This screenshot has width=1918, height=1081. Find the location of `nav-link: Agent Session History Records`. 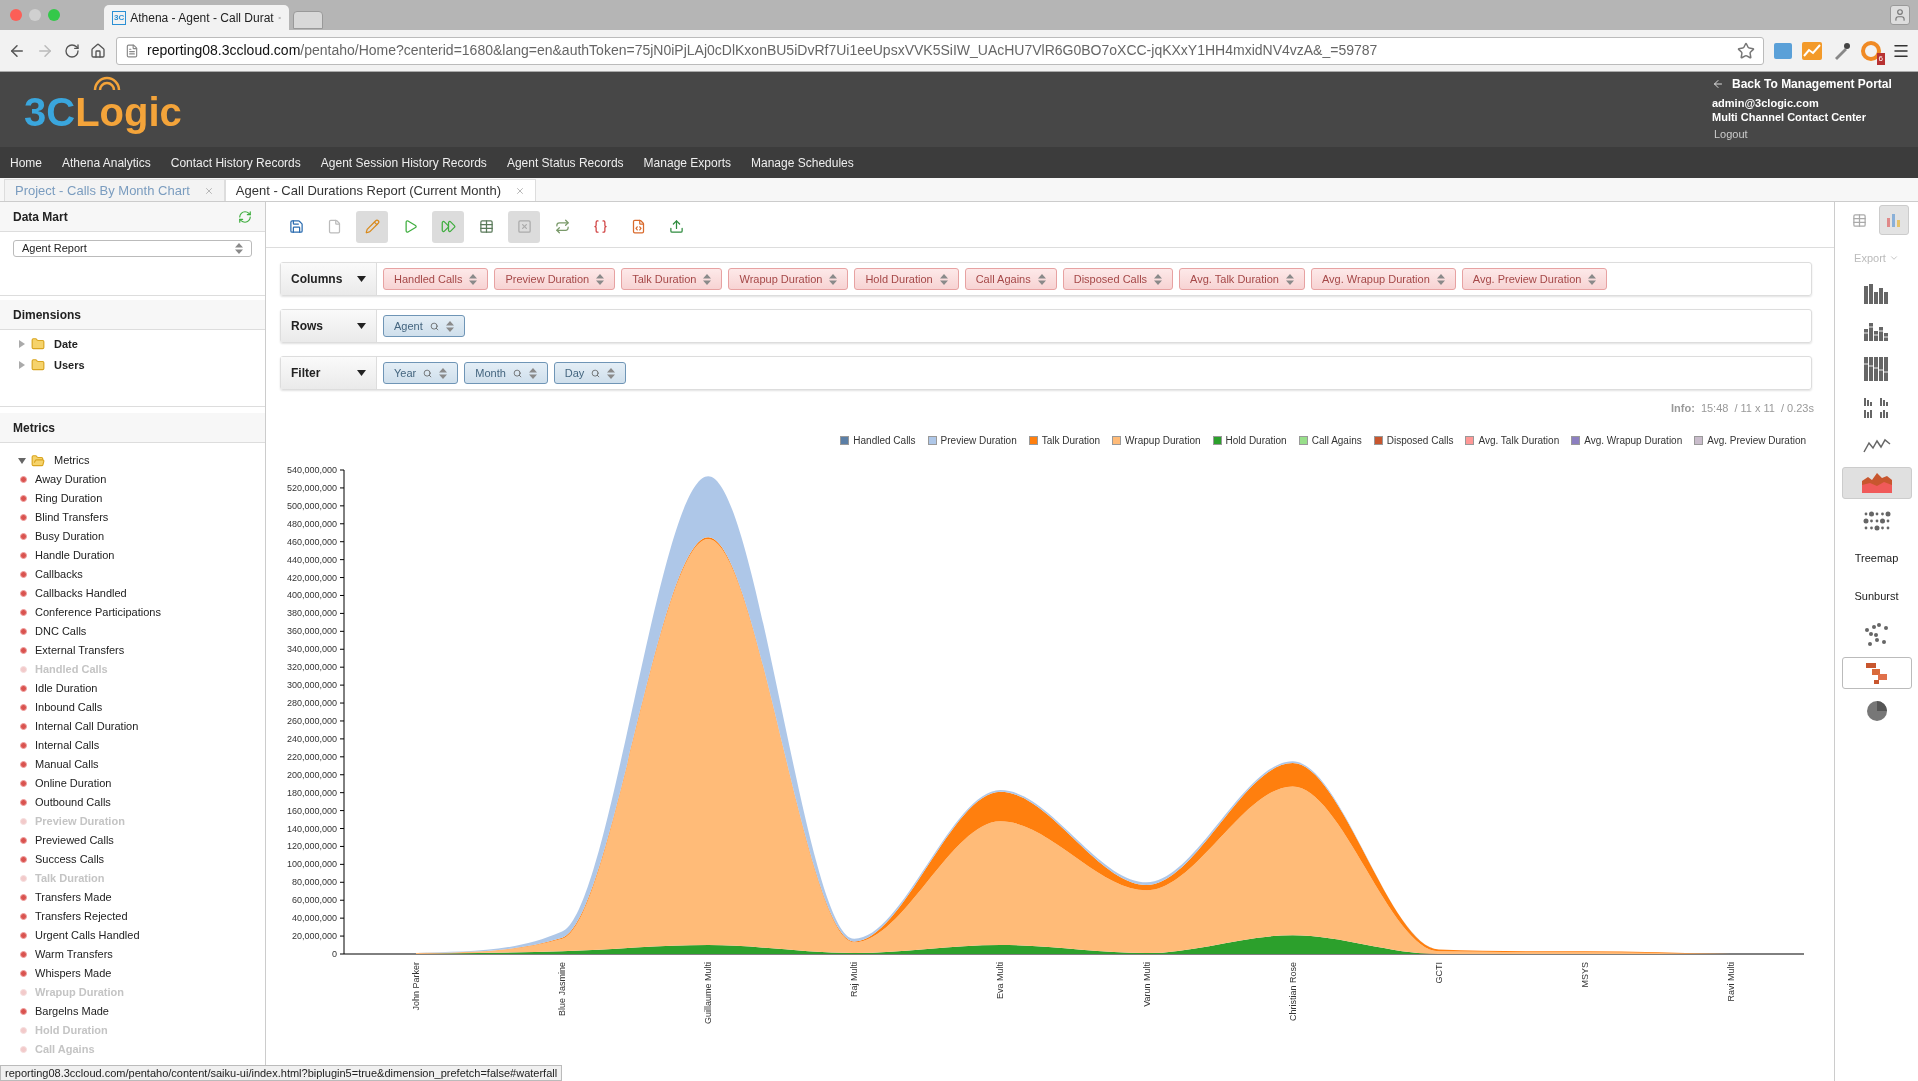

nav-link: Agent Session History Records is located at coordinates (403, 162).